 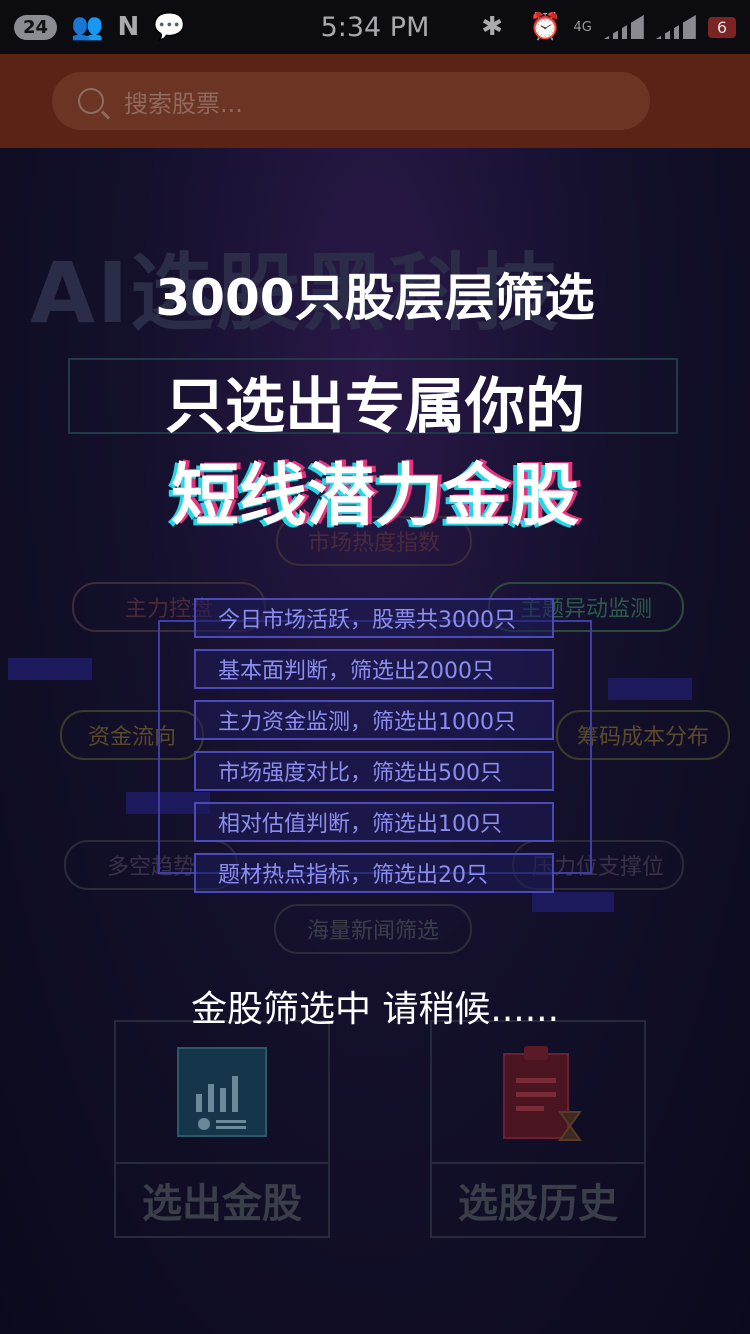 I want to click on battery-indicator: 6, so click(x=721, y=27).